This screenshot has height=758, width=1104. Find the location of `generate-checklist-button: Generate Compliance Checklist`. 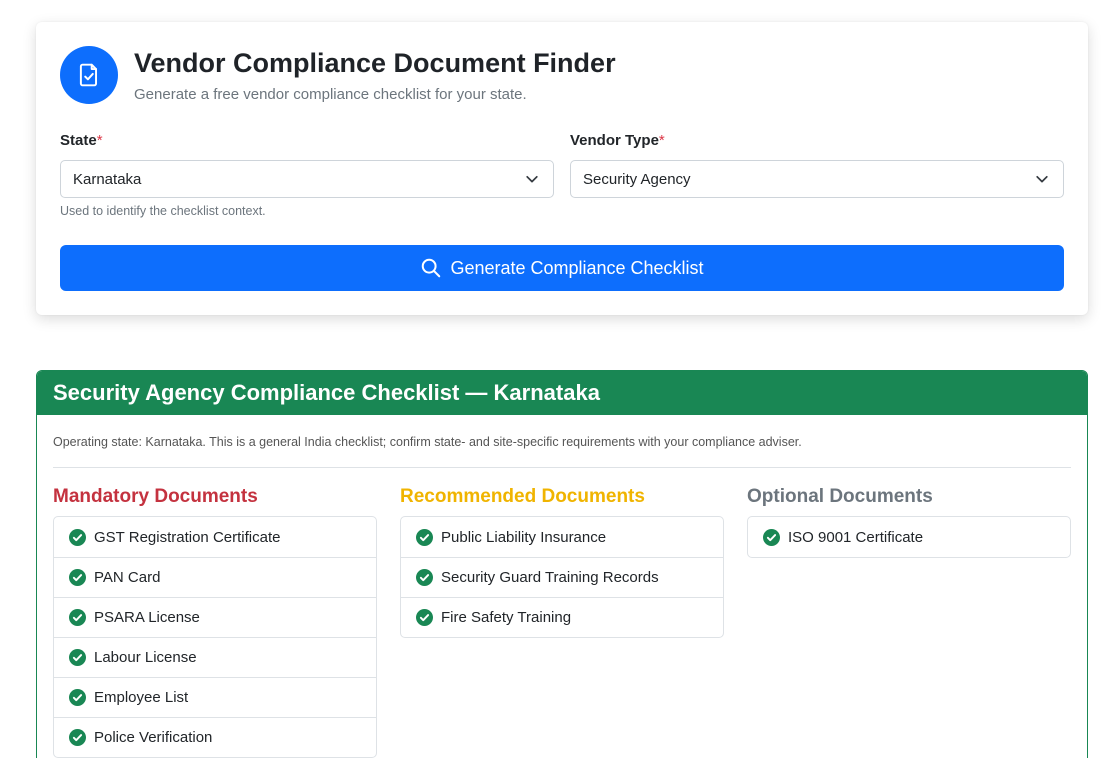

generate-checklist-button: Generate Compliance Checklist is located at coordinates (562, 268).